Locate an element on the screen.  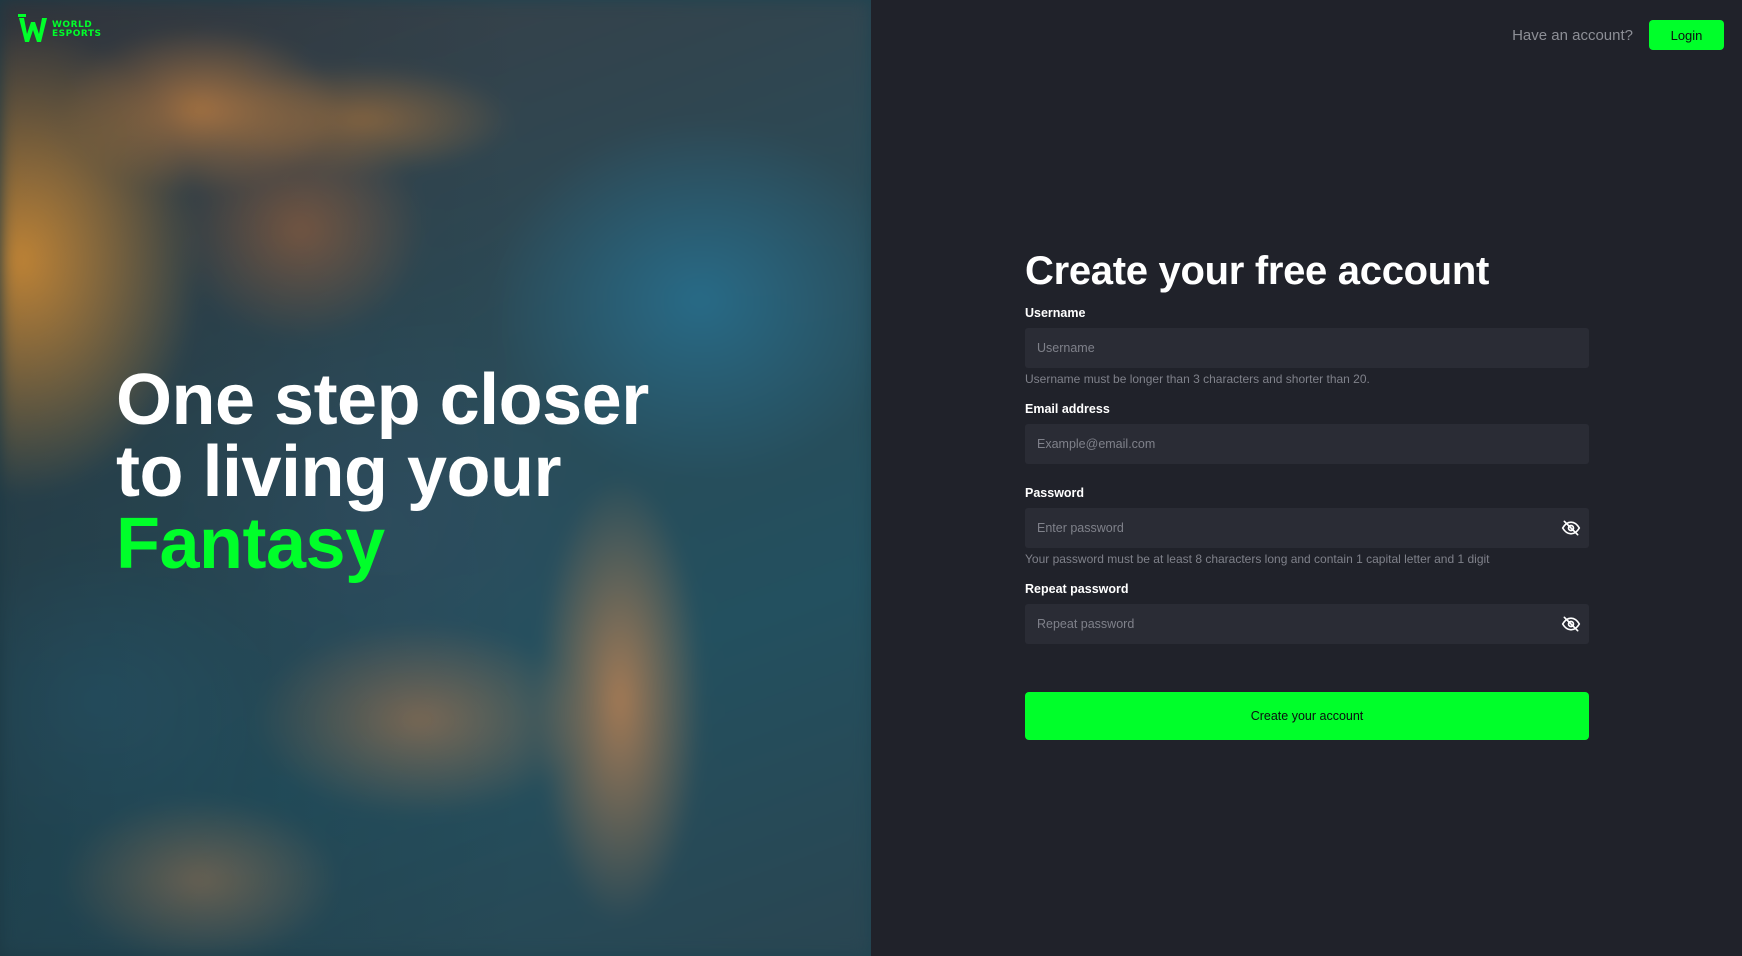
top-bar: Have an account? Login is located at coordinates (1618, 35).